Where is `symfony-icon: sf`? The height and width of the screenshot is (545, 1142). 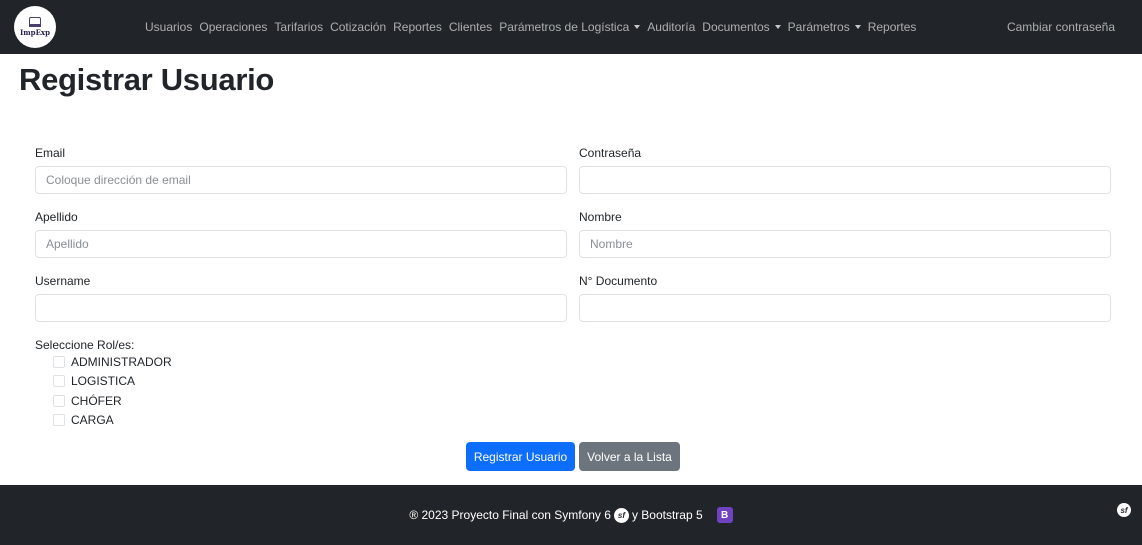
symfony-icon: sf is located at coordinates (621, 515).